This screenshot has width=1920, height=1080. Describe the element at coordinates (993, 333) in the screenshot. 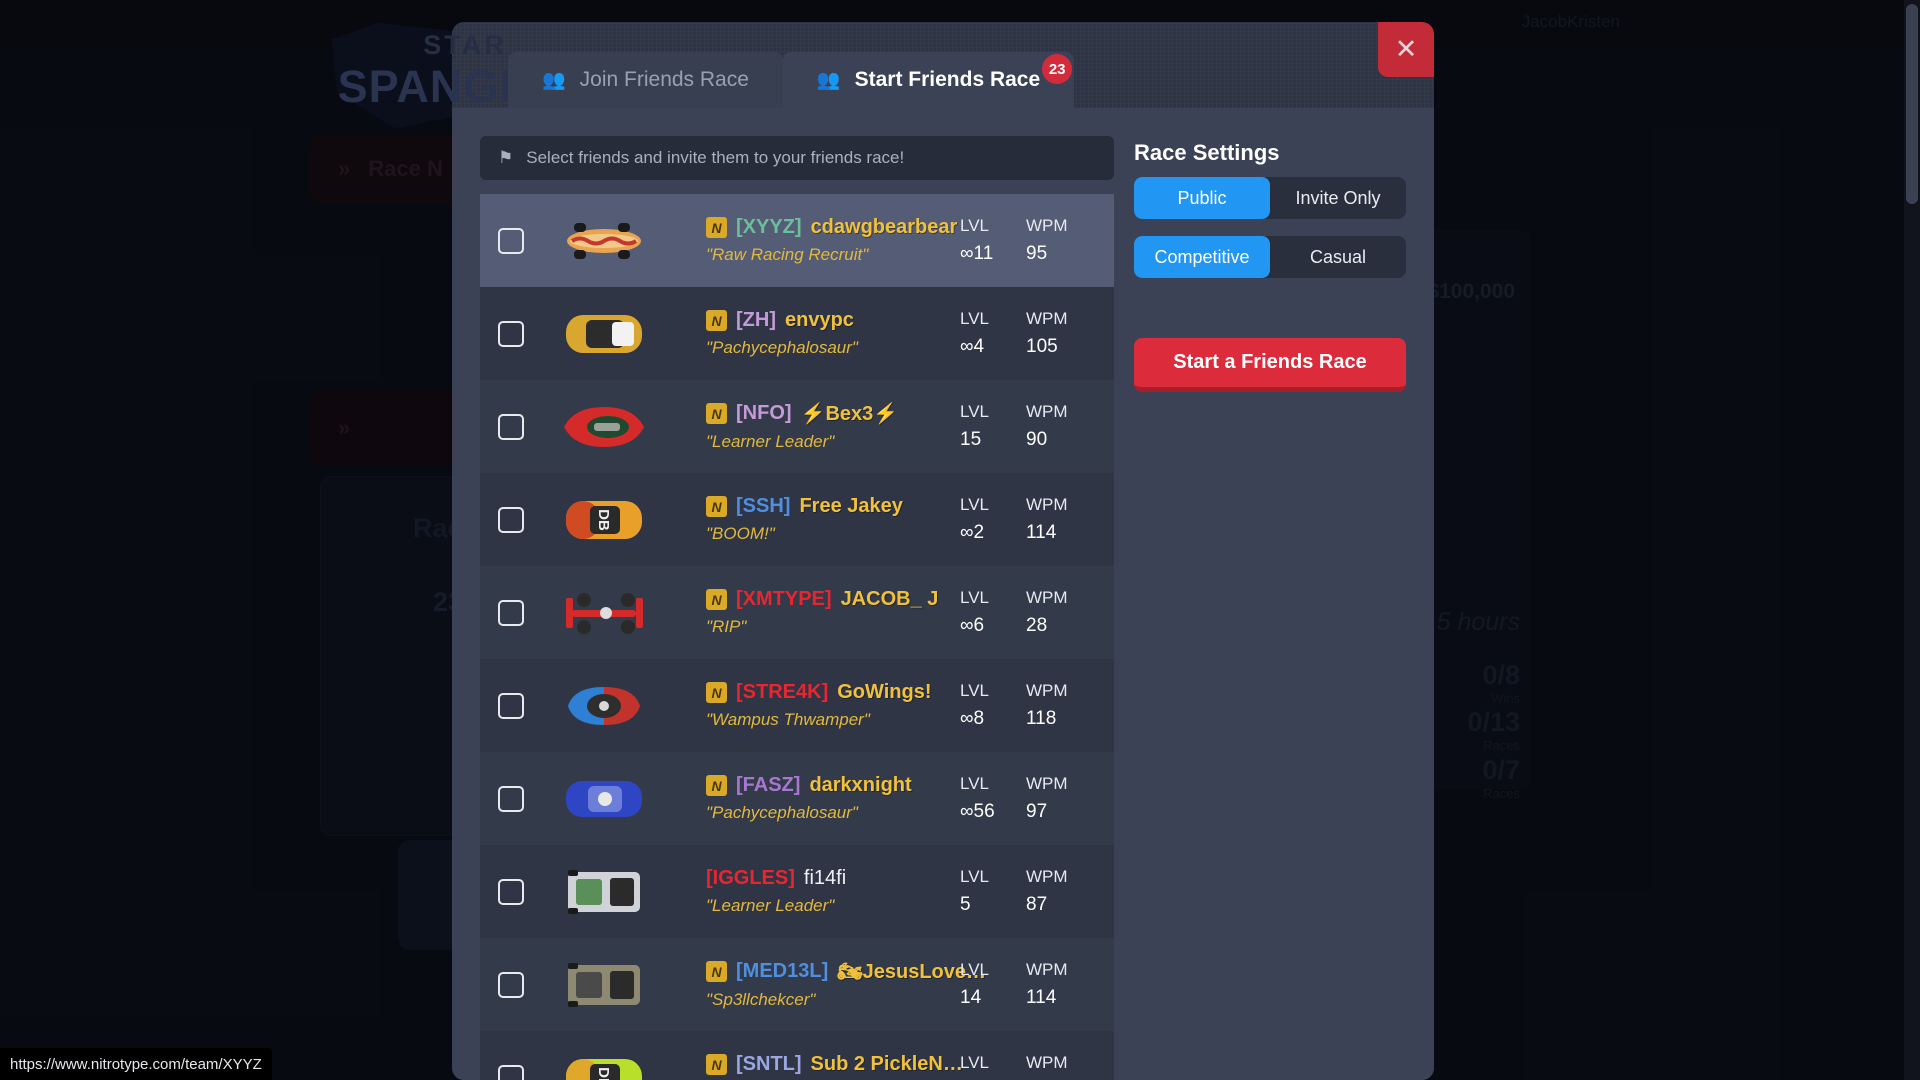

I see `level-column: LVL ∞4` at that location.